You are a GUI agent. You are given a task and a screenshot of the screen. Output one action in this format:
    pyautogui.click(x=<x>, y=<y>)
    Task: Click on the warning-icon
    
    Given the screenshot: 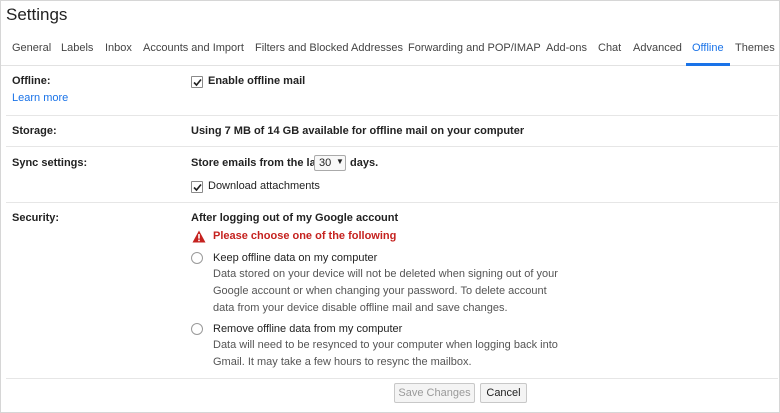 What is the action you would take?
    pyautogui.click(x=199, y=236)
    